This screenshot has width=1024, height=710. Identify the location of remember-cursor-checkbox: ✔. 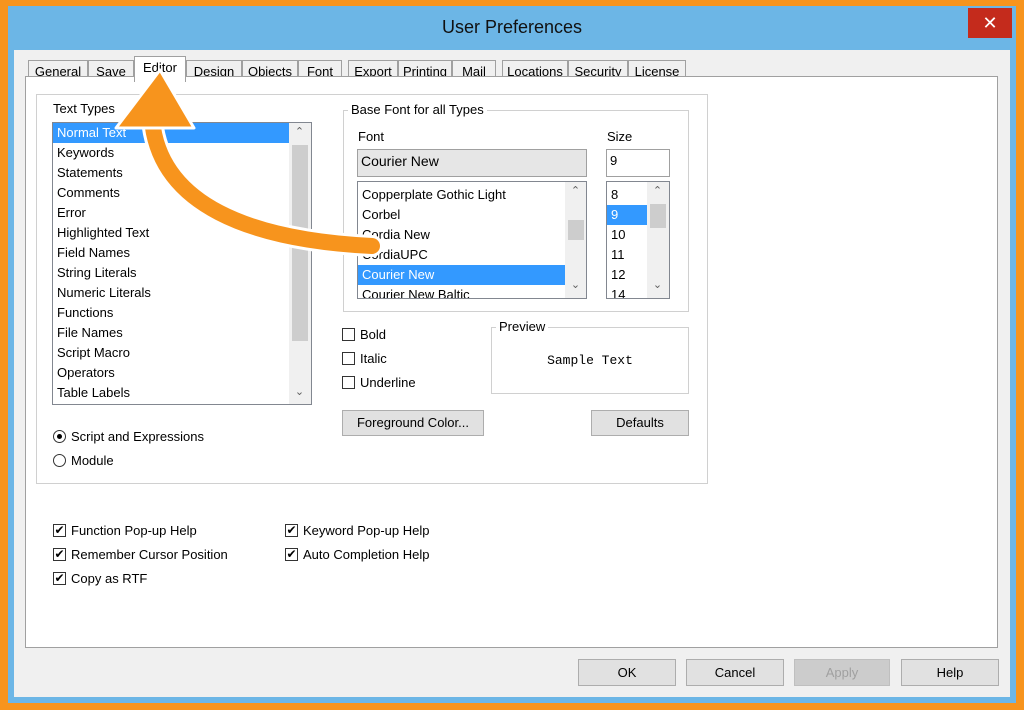
(59, 554).